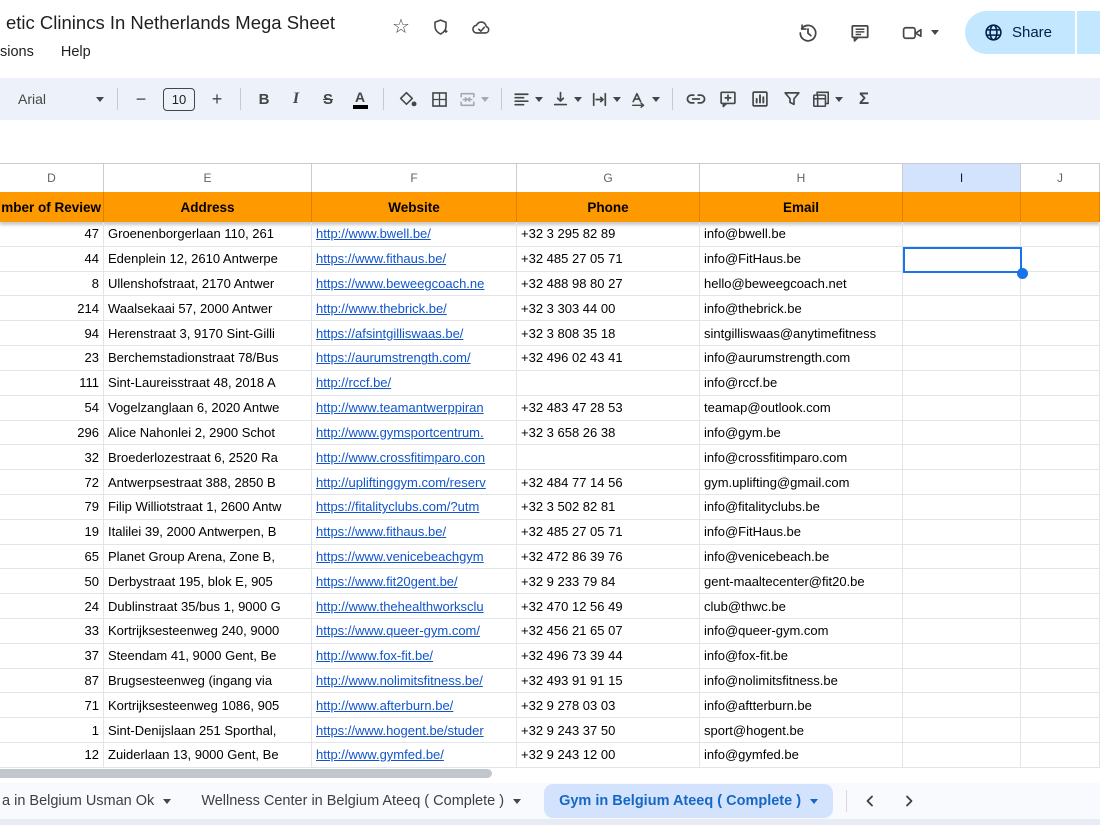  I want to click on cell-website: https://afsintgilliswaas.be/, so click(414, 334).